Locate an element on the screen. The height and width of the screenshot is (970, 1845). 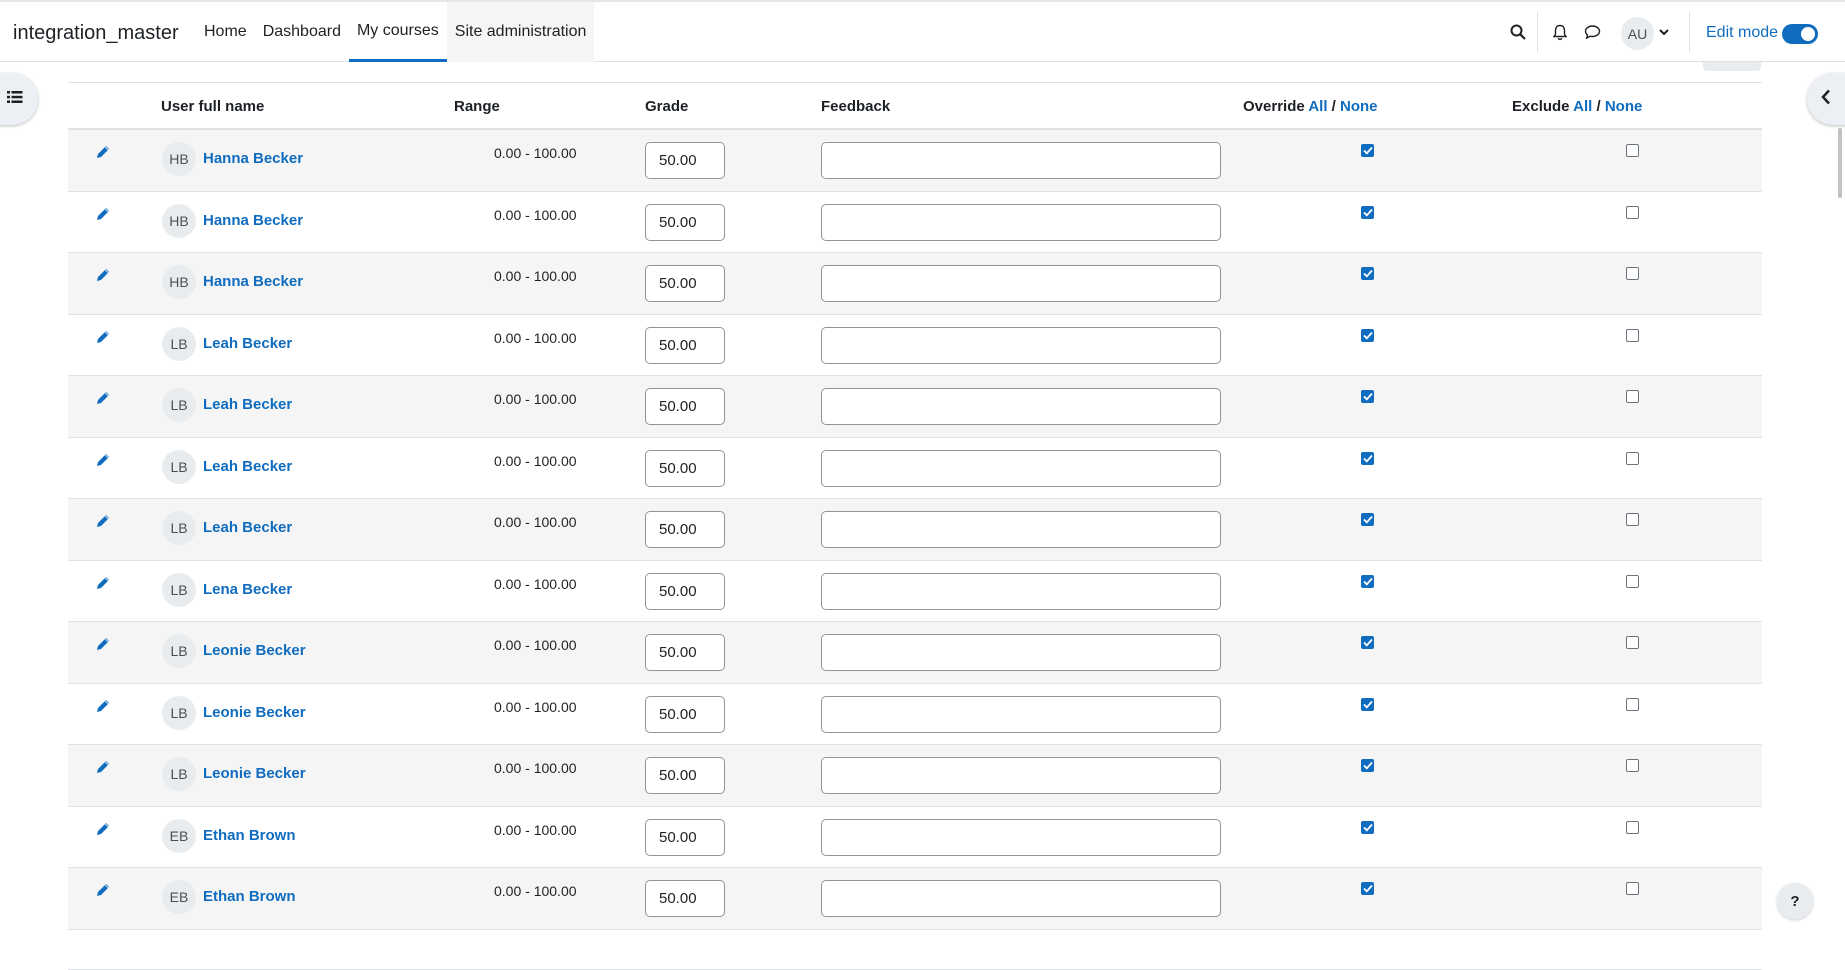
exclude-all-link: All is located at coordinates (1582, 106).